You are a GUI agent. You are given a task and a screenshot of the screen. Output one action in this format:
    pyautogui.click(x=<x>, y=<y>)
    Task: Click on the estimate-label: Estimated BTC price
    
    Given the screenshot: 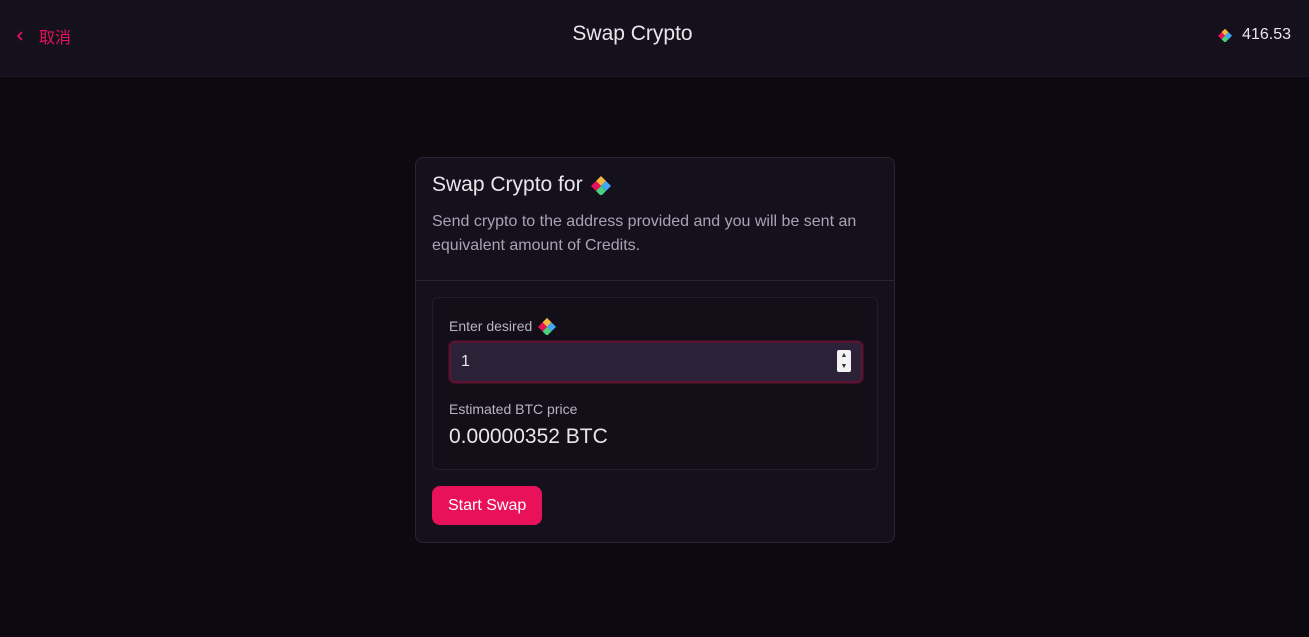 What is the action you would take?
    pyautogui.click(x=513, y=409)
    